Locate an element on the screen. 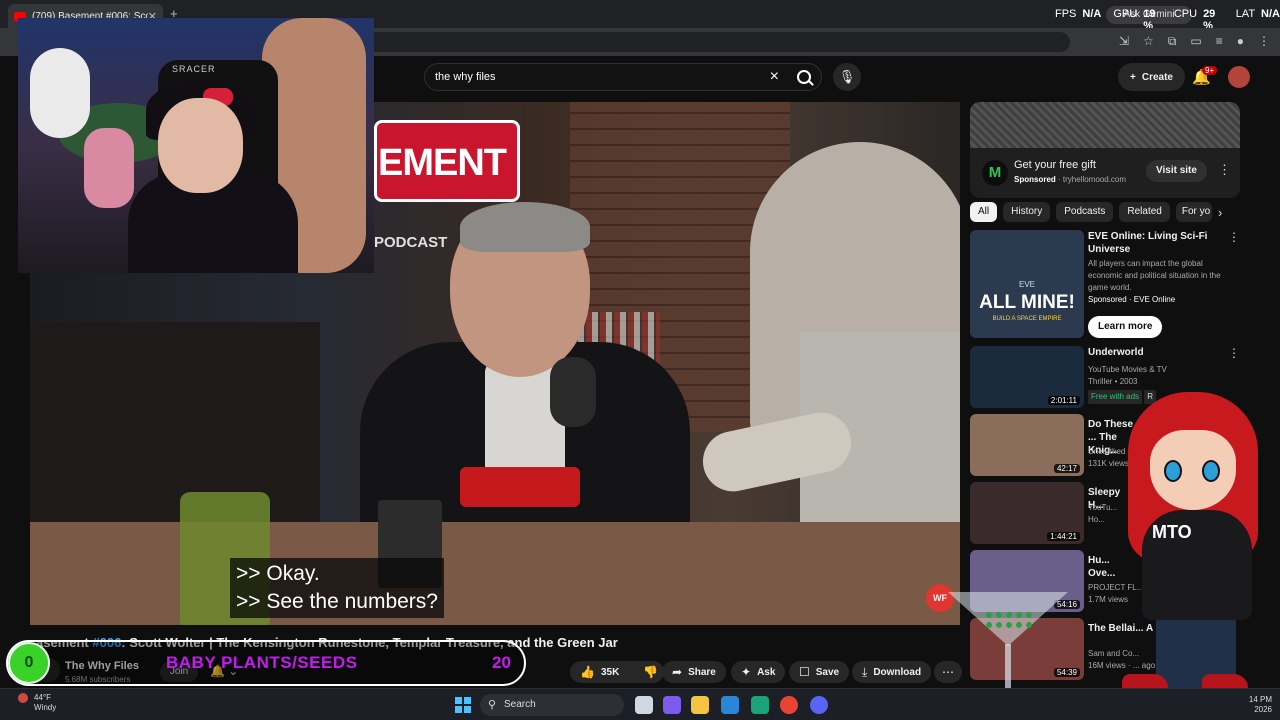 Image resolution: width=1280 pixels, height=720 pixels. rec-thumbnail: 1:44:21 is located at coordinates (1027, 513).